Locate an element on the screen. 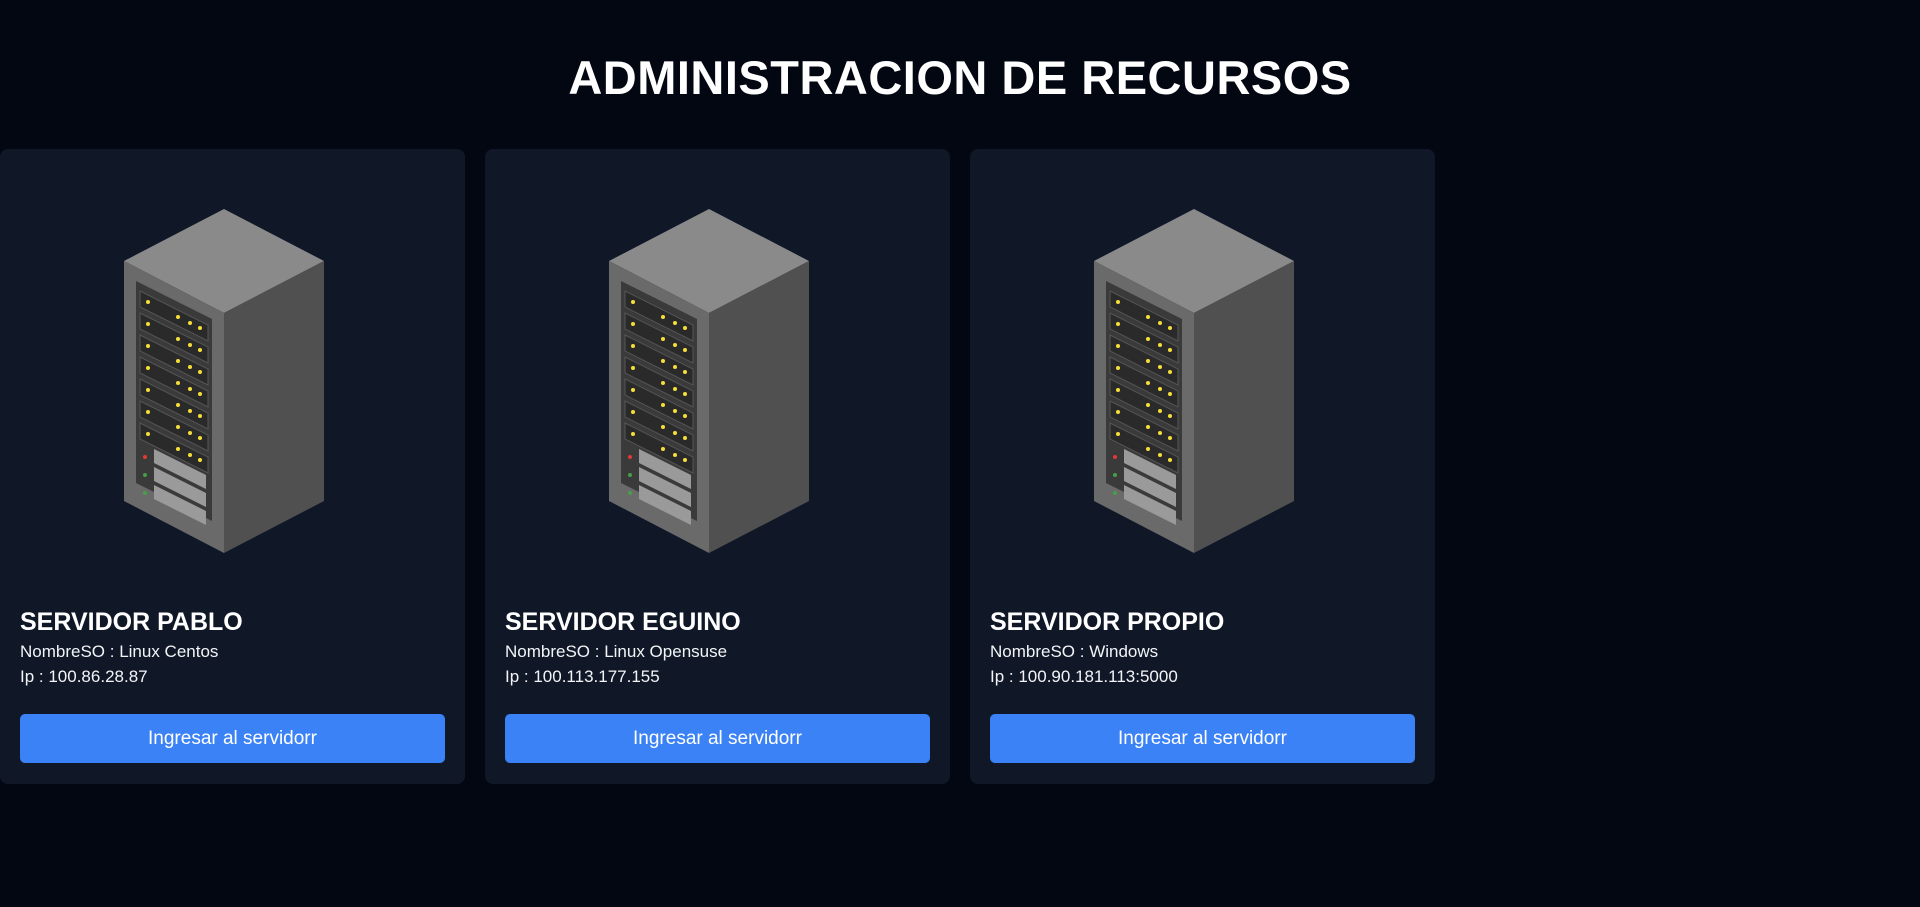 The width and height of the screenshot is (1920, 907). server-os: NombreSO : Windows is located at coordinates (1074, 651).